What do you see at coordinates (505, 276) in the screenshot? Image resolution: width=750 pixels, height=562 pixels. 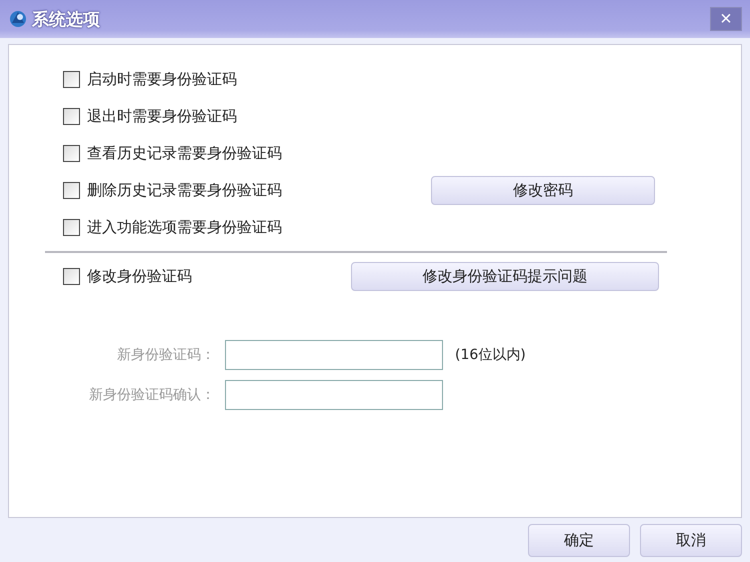 I see `hint-question-button: 修改身份验证码提示问题` at bounding box center [505, 276].